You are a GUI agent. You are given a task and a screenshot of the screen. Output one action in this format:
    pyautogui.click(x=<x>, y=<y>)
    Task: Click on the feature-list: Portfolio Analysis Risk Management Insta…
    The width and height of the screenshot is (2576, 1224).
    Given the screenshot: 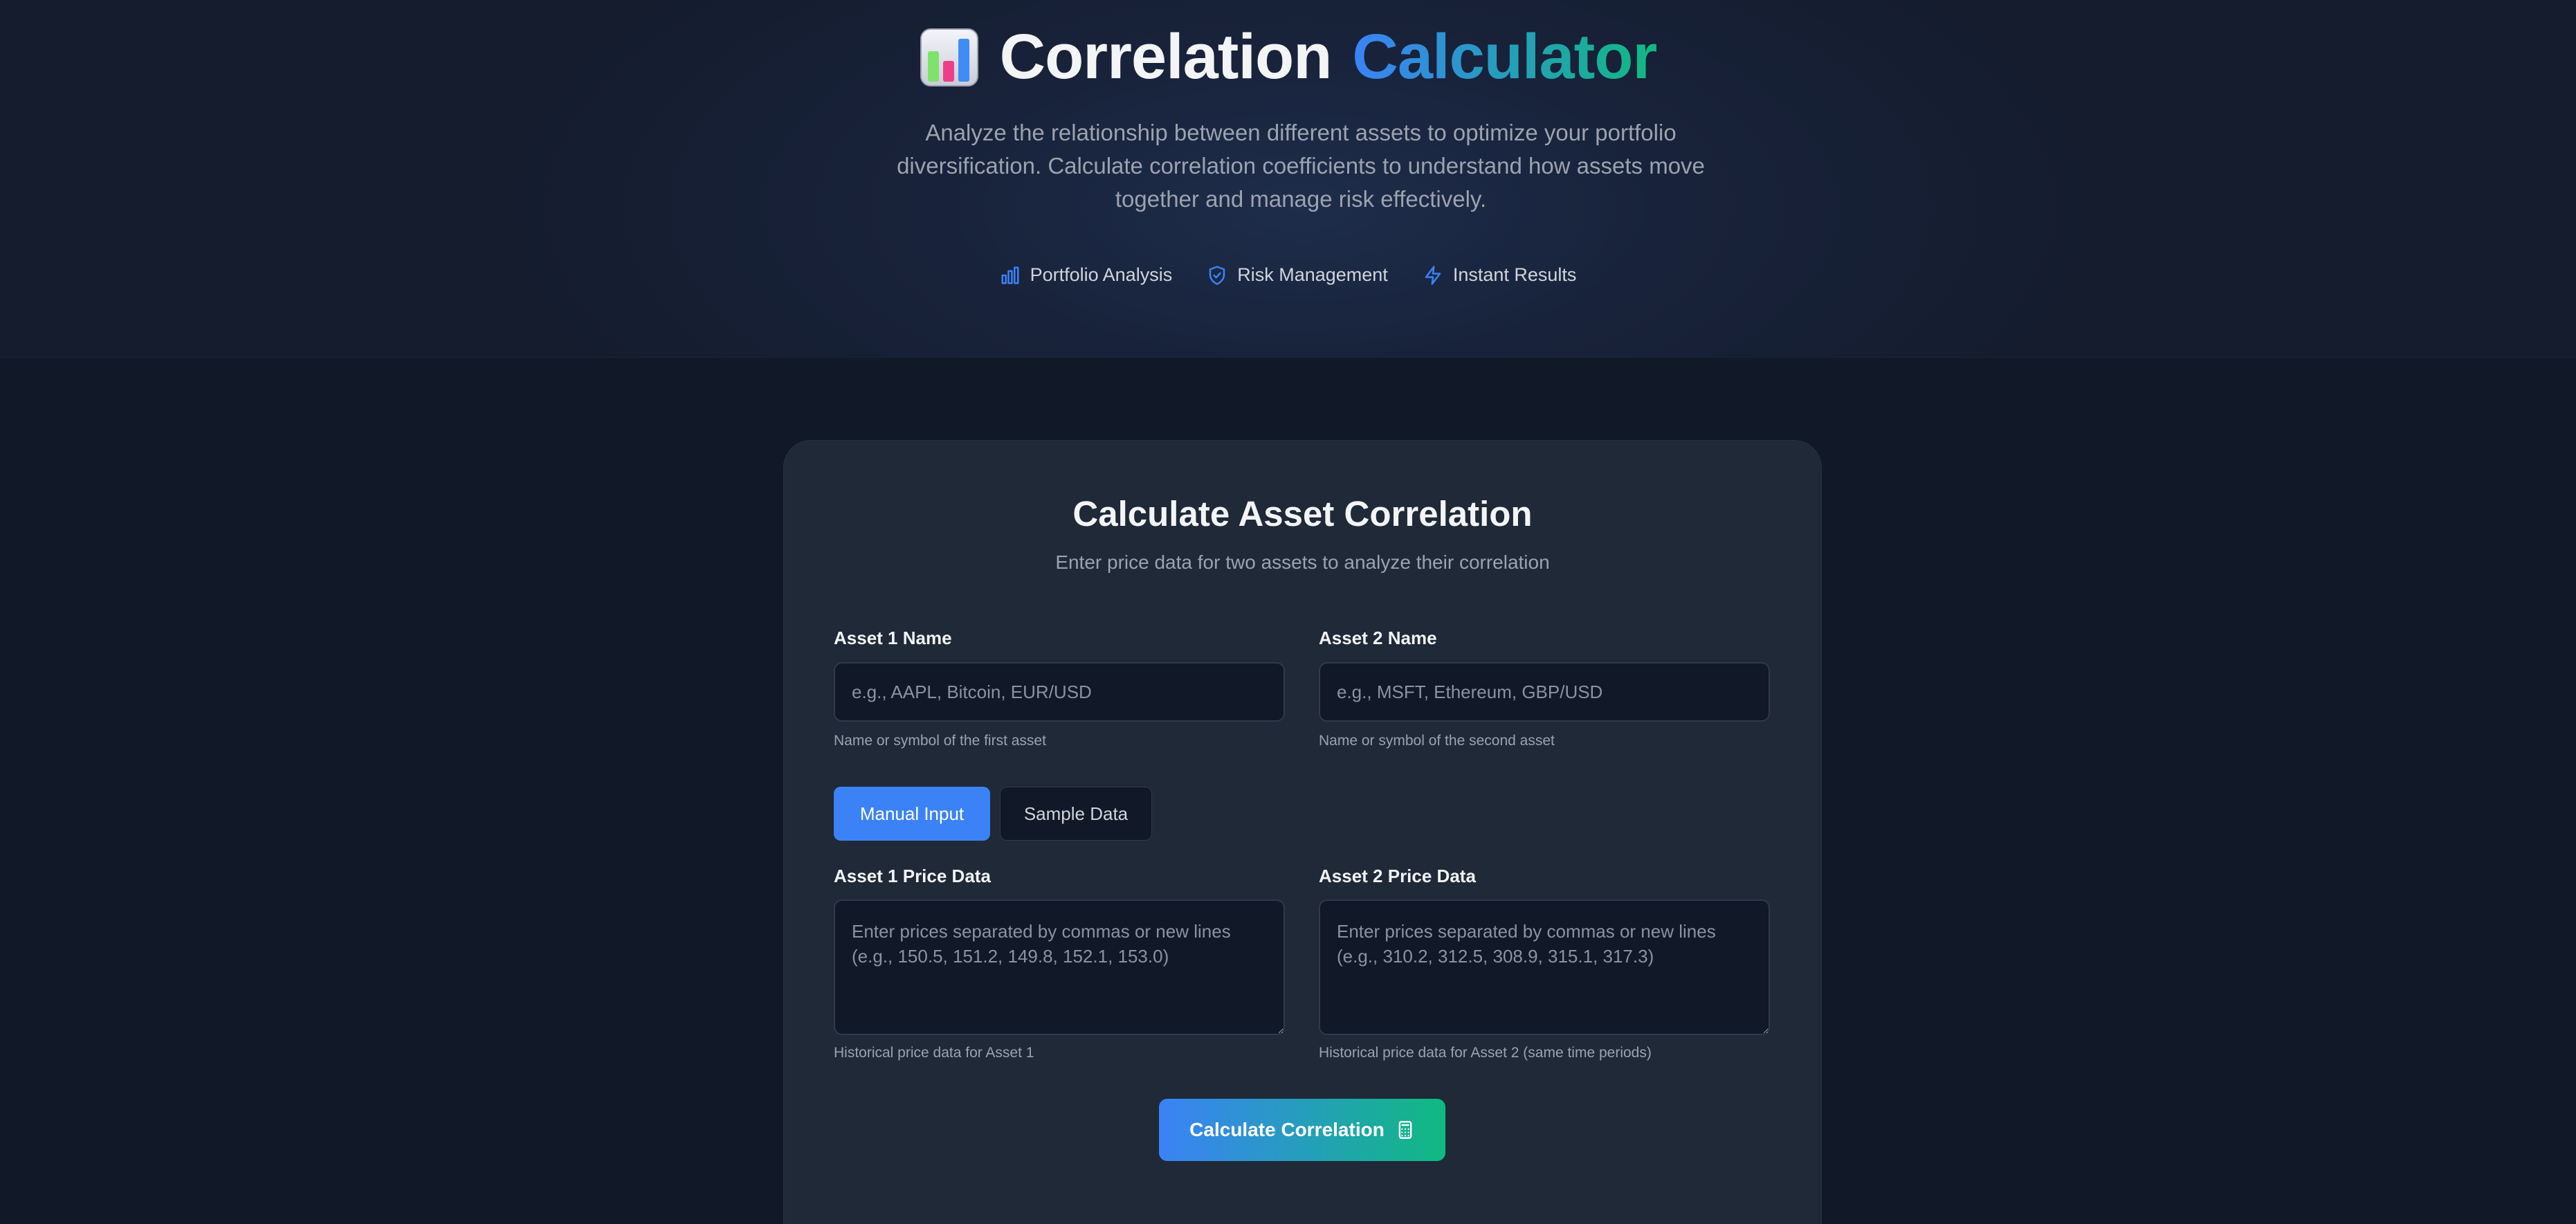 What is the action you would take?
    pyautogui.click(x=1288, y=275)
    